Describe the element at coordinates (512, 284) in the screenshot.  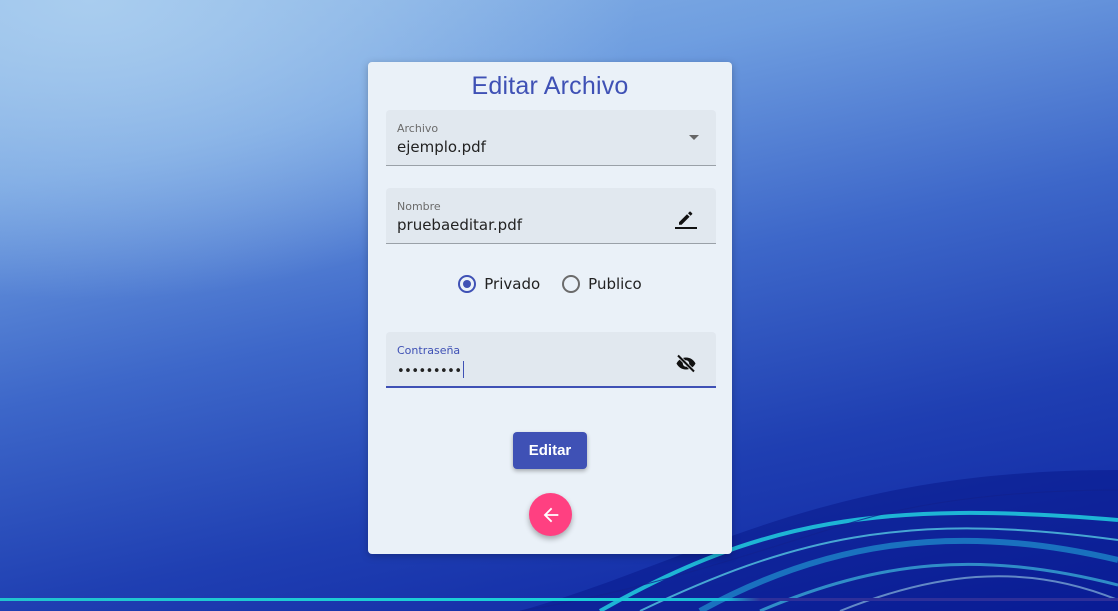
I see `radio-privado-label: Privado` at that location.